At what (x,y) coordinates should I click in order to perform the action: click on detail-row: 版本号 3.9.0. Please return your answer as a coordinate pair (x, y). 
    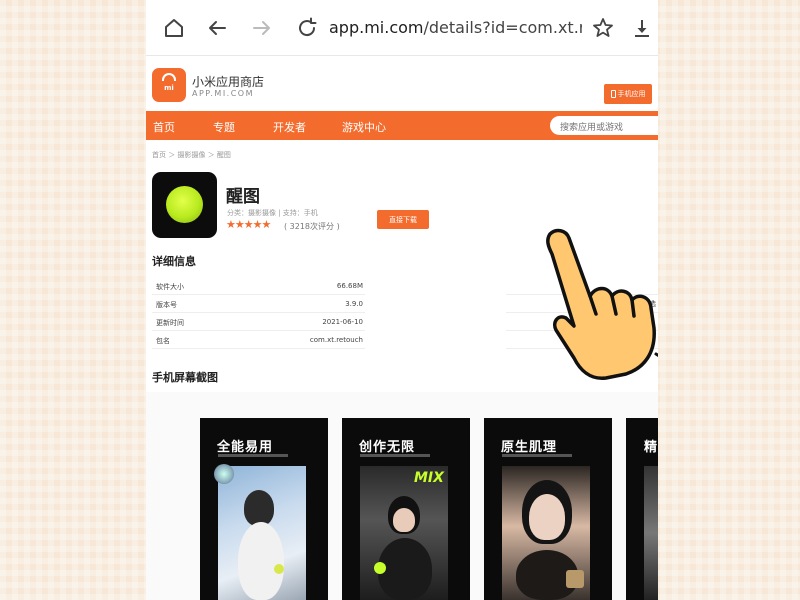
    Looking at the image, I should click on (258, 304).